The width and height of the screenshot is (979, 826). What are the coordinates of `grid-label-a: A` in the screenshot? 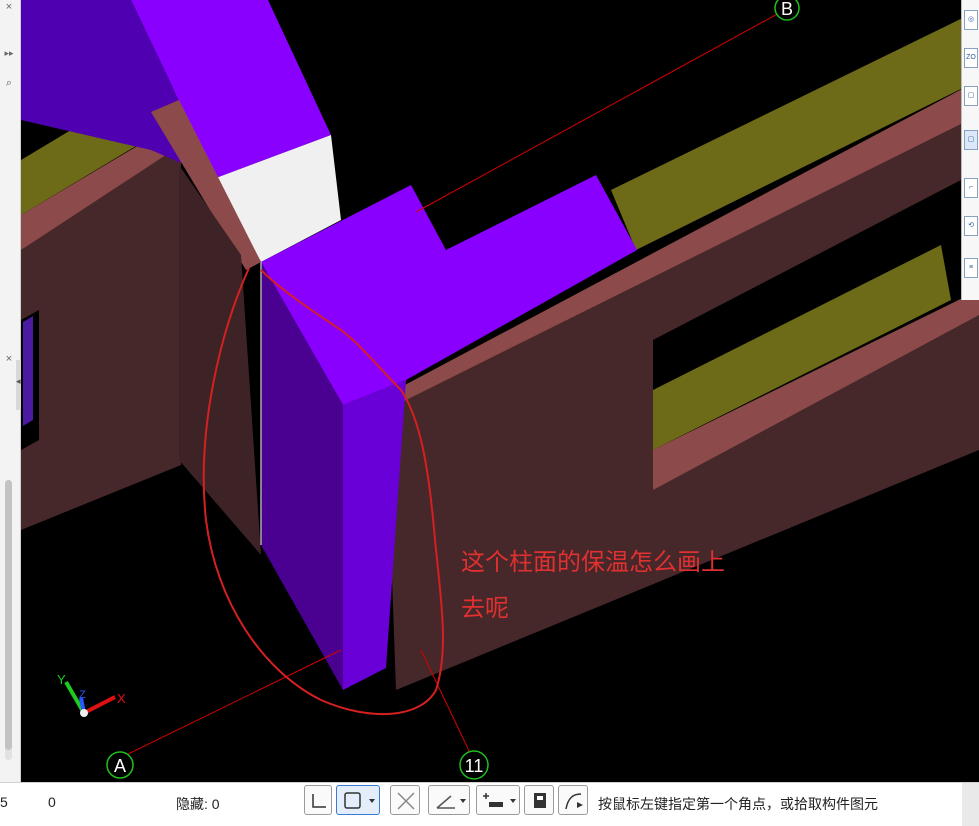 It's located at (120, 766).